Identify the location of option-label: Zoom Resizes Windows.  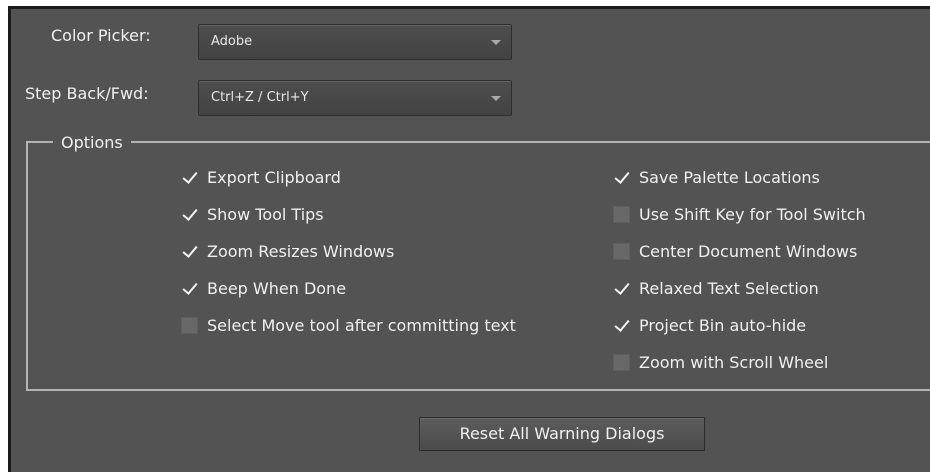
(301, 251).